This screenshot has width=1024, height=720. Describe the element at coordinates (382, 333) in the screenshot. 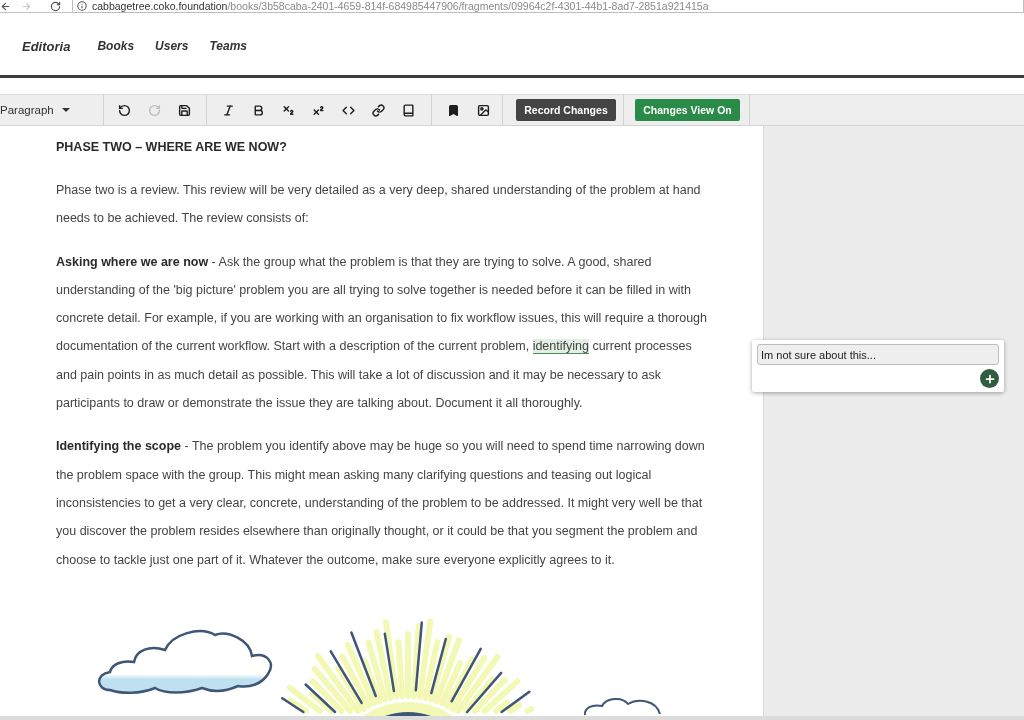

I see `paragraph: Asking where we are now - Ask the group what the problem is that they are trying to solve. A good, shared understanding of the 'big picture' problem you are all trying to solve together is needed before it can be filled in with concrete detail. For example, if you are working with an organisation to fix workflow issues, this will require a thorough documentation of the current workflow. Start with a description of the current problem, identifying current processes and pain points in as much detail as possible. This will take a lot of discussion and it may be necessary to ask participants to draw or demonstrate the issue they are talking about. Document it all thoroughly.` at that location.